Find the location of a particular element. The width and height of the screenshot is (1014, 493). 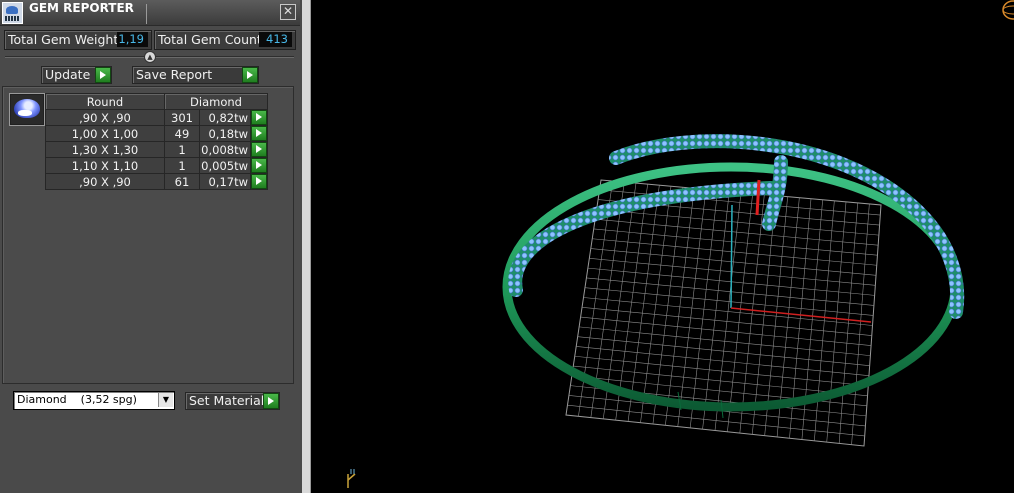

save-report-button-label: Save Report is located at coordinates (174, 74).